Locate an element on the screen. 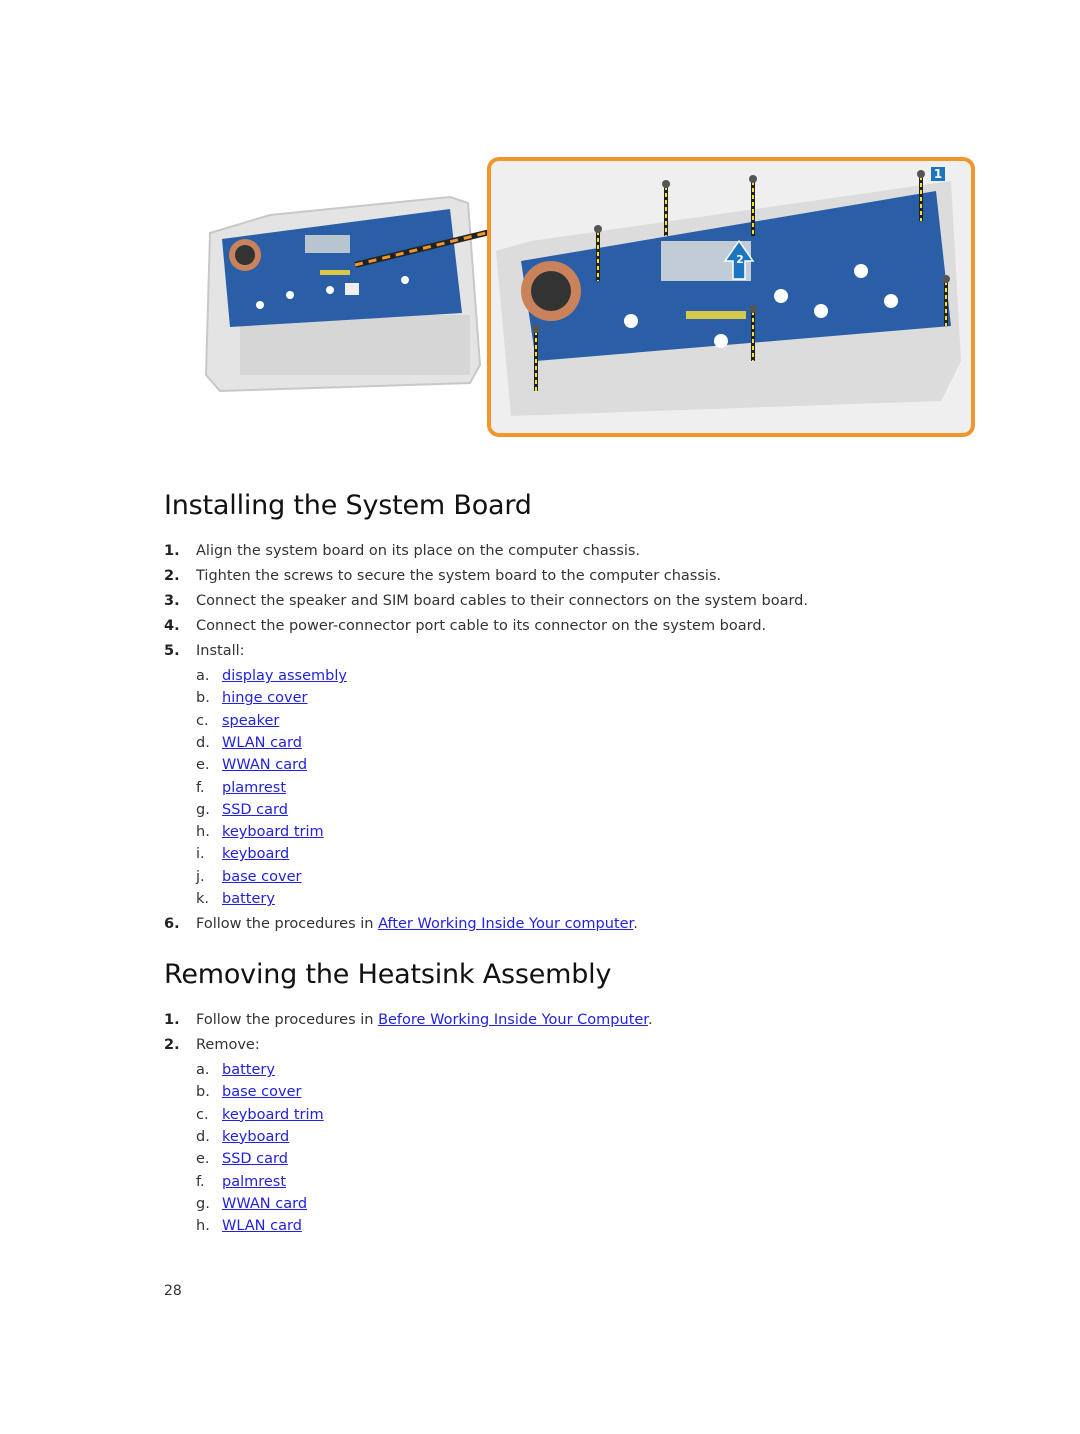 The image size is (1080, 1434). section-title-installing-system-board: Installing the System Board is located at coordinates (348, 505).